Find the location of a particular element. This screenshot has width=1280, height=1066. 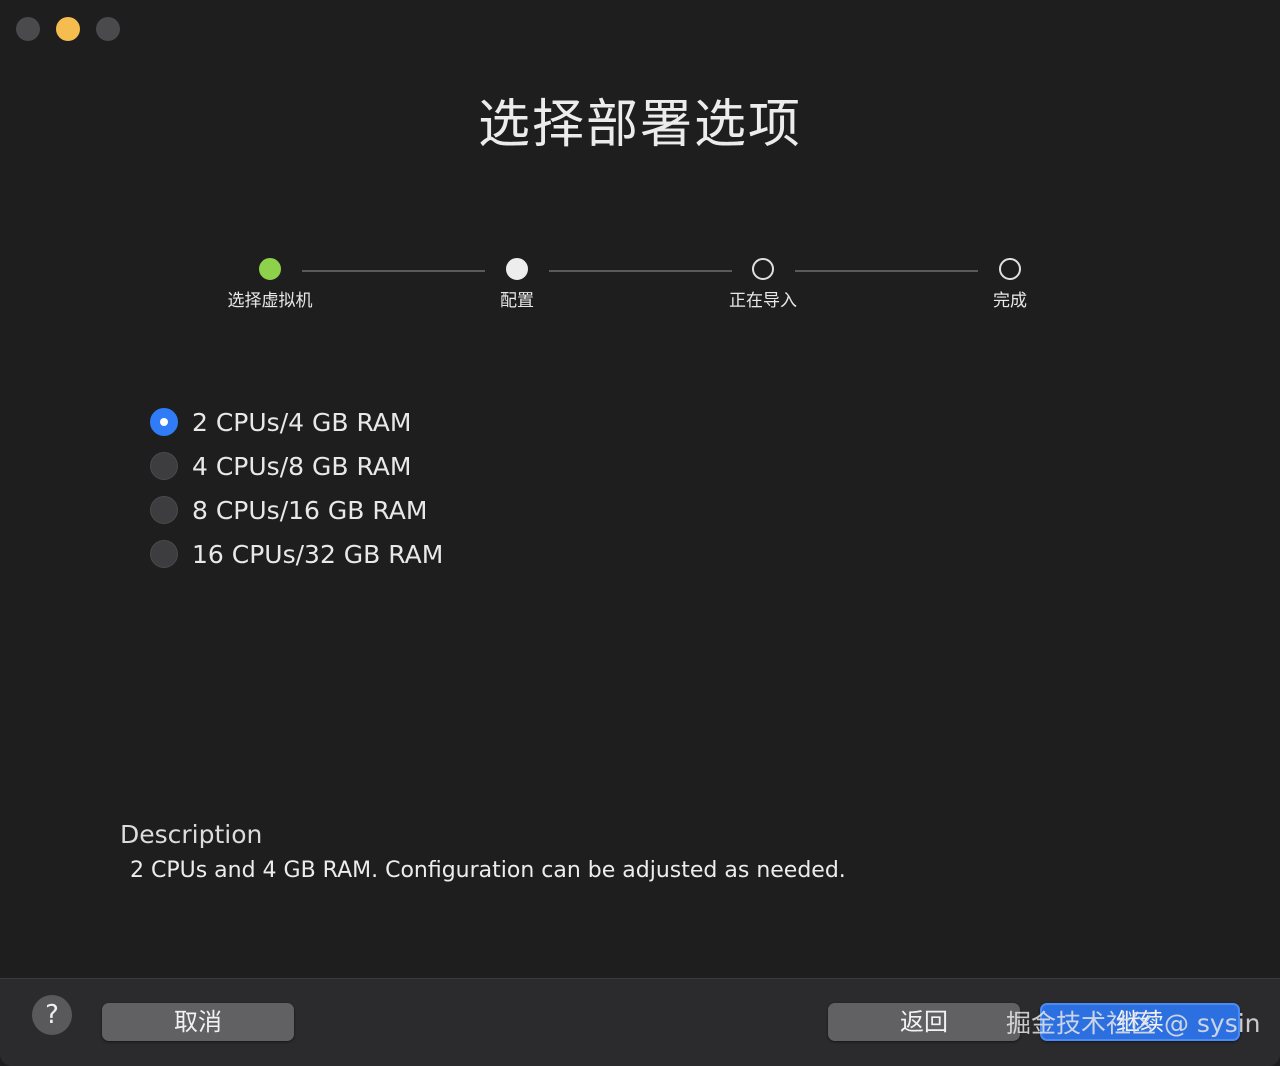

progress-stepper: 选择虚拟机 配置 正在导入 完成 is located at coordinates (640, 288).